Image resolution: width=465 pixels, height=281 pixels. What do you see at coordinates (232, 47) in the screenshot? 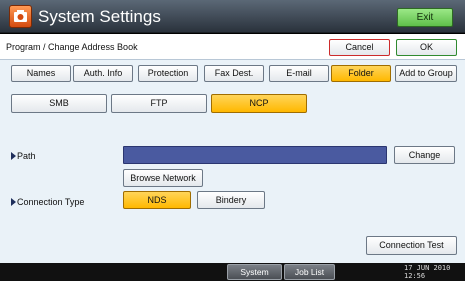
I see `header-row: Program / Change Address Book Cancel OK` at bounding box center [232, 47].